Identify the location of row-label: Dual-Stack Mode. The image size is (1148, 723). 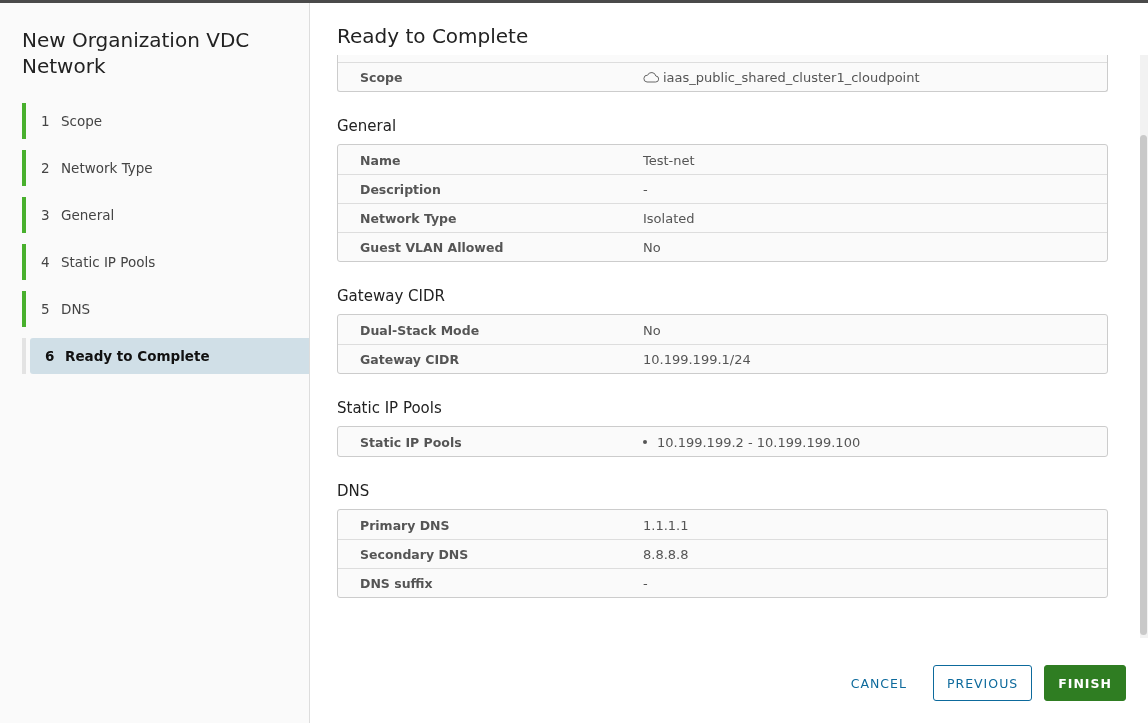
(420, 330).